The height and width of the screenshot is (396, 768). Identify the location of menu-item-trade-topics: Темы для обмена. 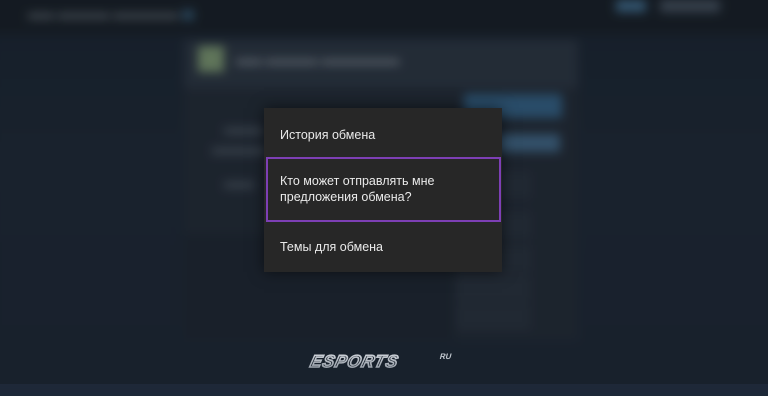
(383, 247).